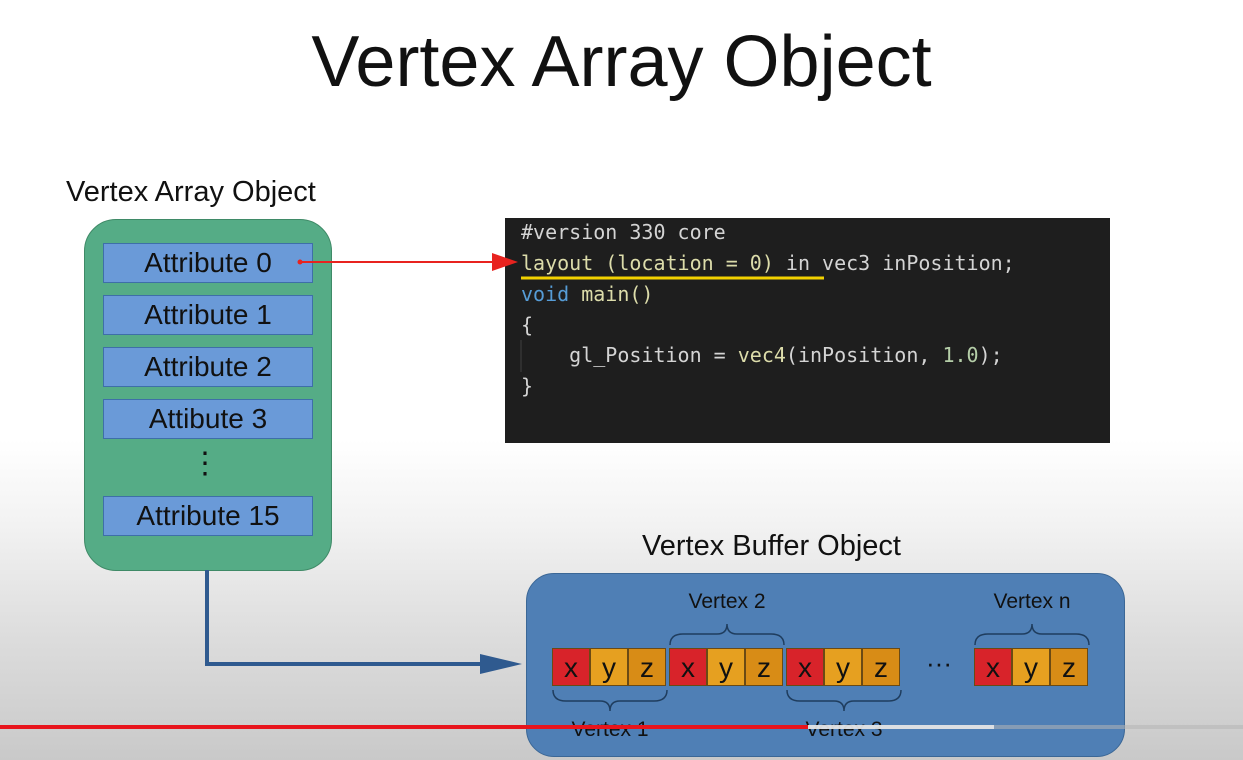 This screenshot has height=760, width=1243. Describe the element at coordinates (844, 700) in the screenshot. I see `vertex-3-brace` at that location.